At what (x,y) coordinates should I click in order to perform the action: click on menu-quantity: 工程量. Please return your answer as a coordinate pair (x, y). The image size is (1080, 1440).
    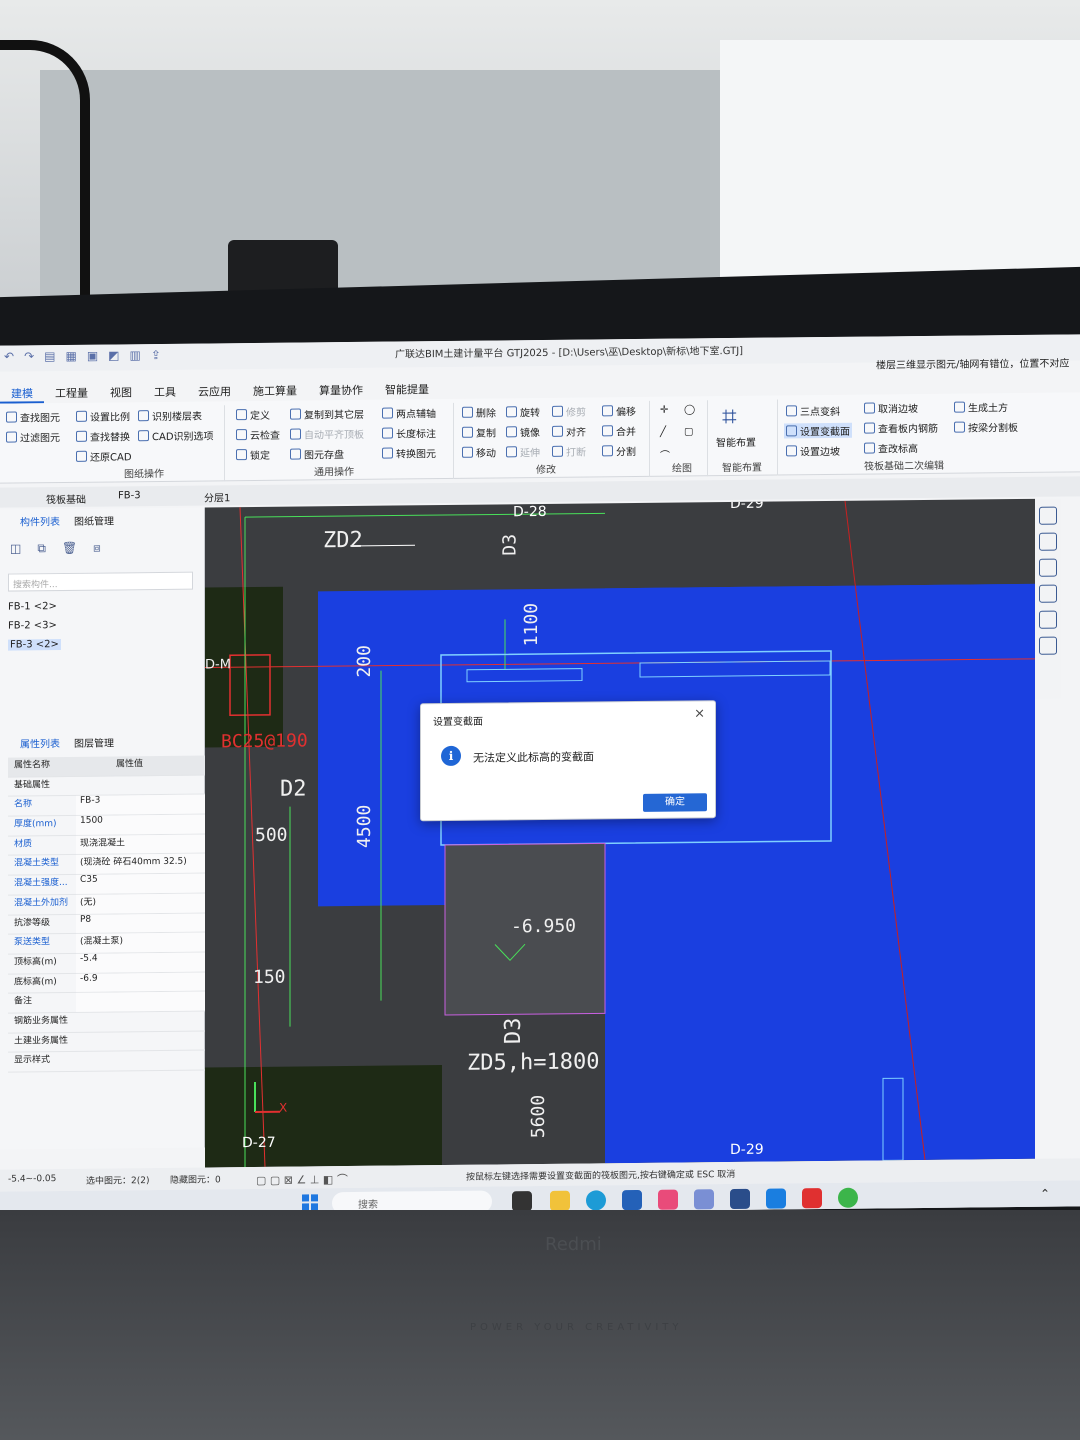
    Looking at the image, I should click on (71, 394).